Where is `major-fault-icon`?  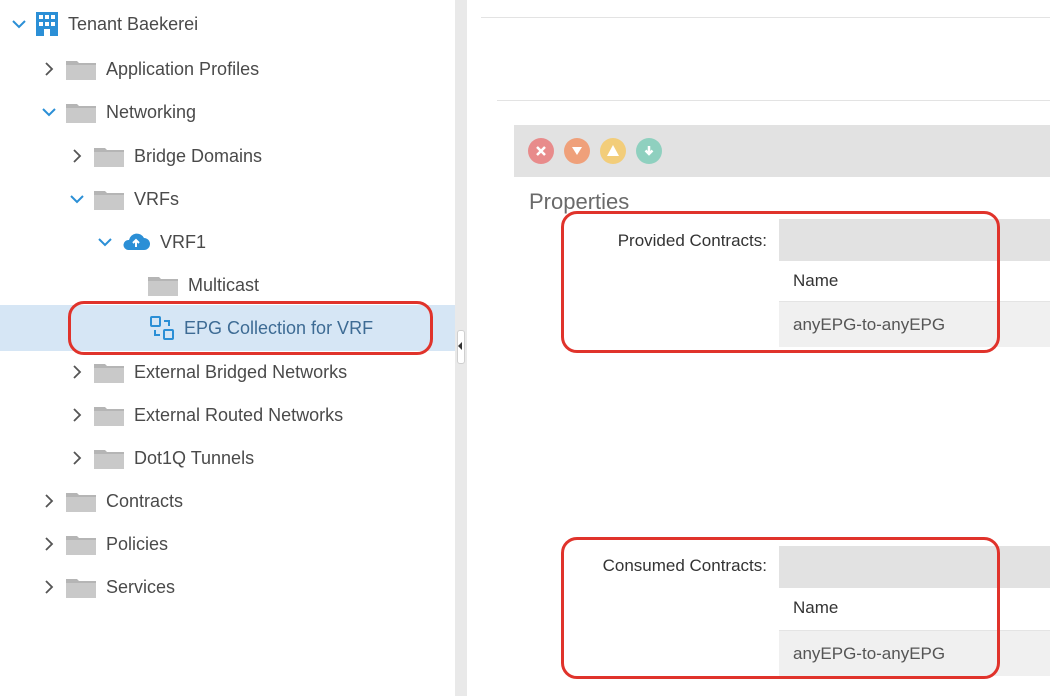 major-fault-icon is located at coordinates (577, 151).